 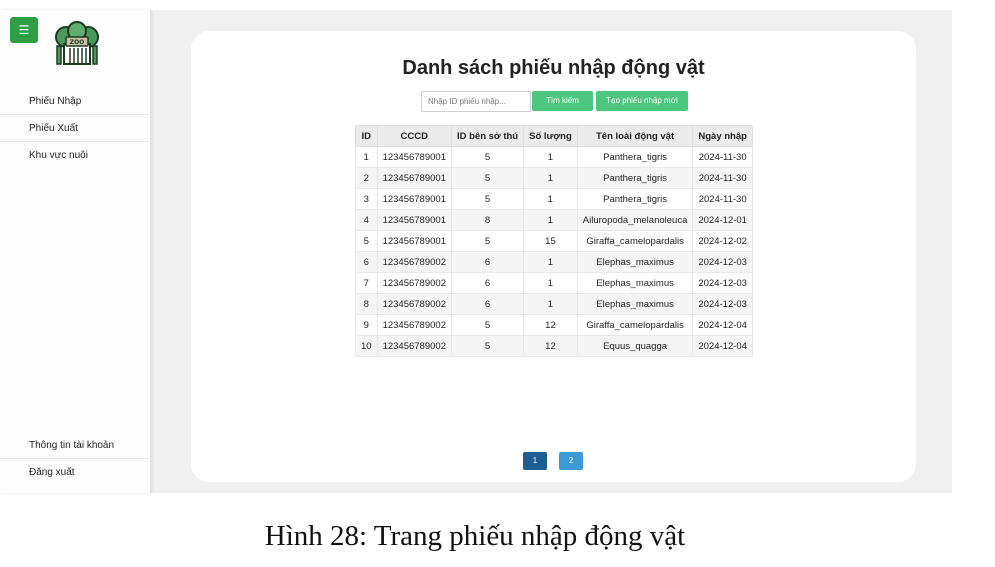 I want to click on table-row: 3 123456789001 5 1 Panthera_tigris 2024-11-30, so click(x=554, y=199).